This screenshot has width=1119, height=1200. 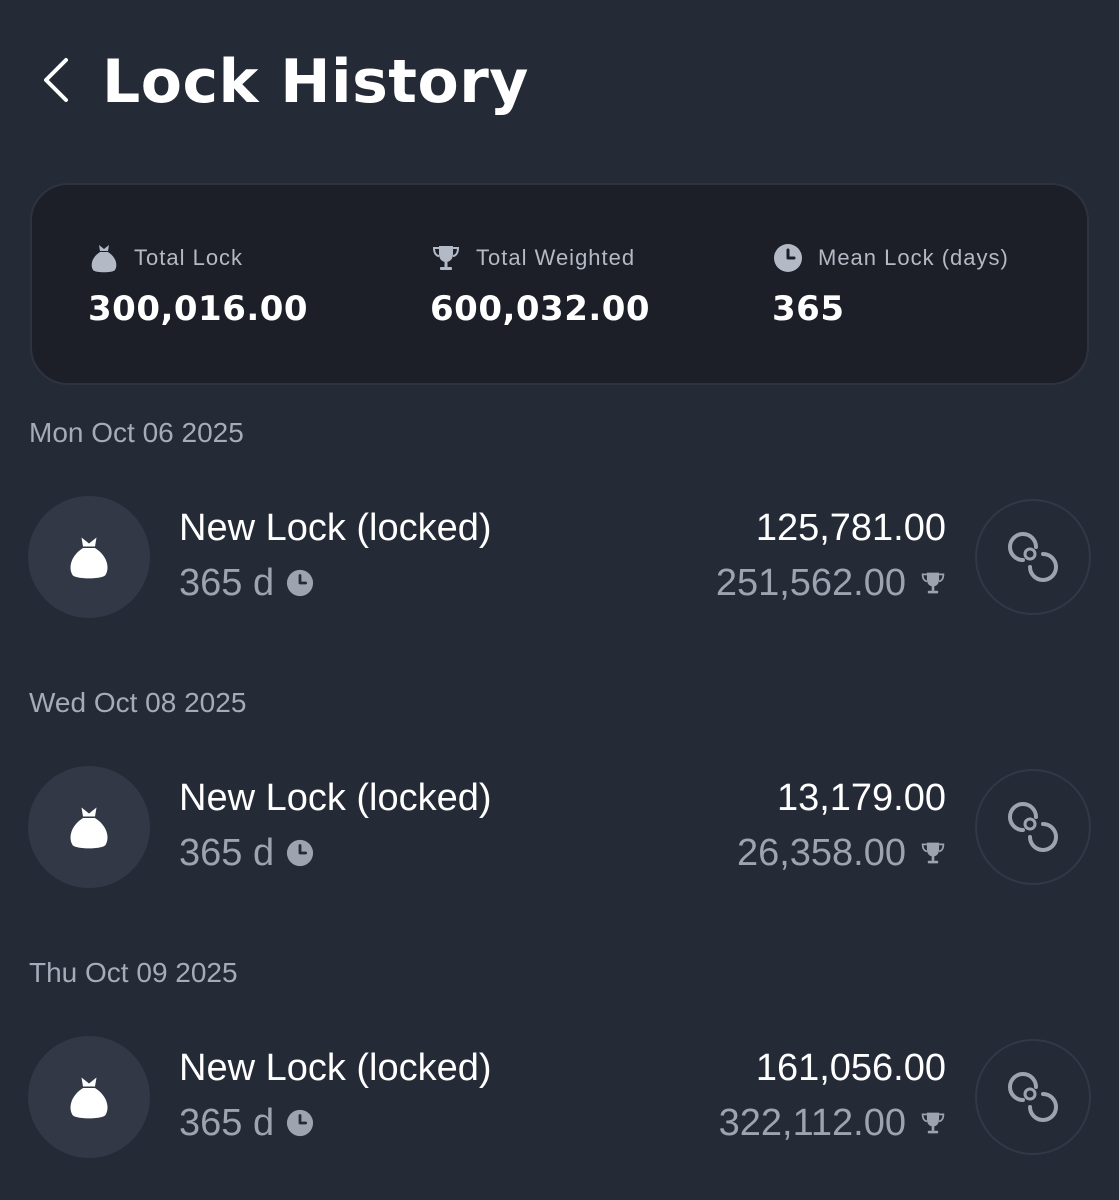 I want to click on weighted-text: 322,112.00, so click(x=812, y=1123).